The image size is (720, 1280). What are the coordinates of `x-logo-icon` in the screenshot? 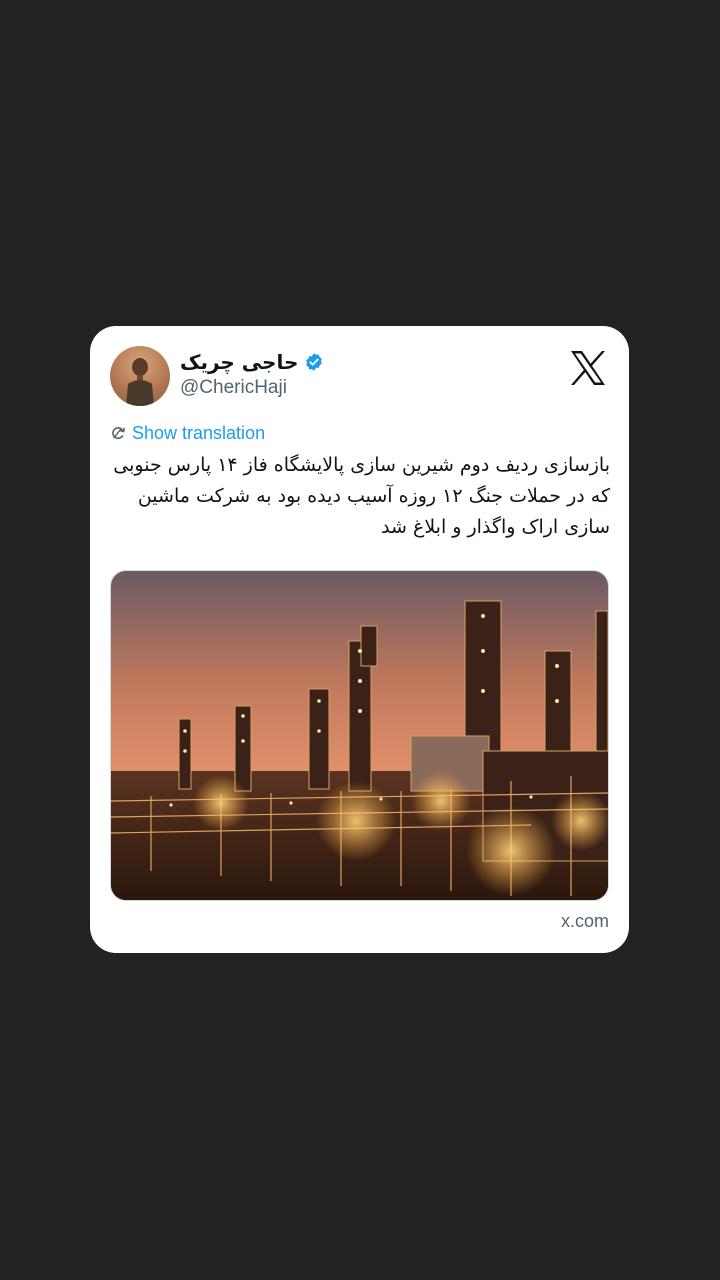 It's located at (588, 368).